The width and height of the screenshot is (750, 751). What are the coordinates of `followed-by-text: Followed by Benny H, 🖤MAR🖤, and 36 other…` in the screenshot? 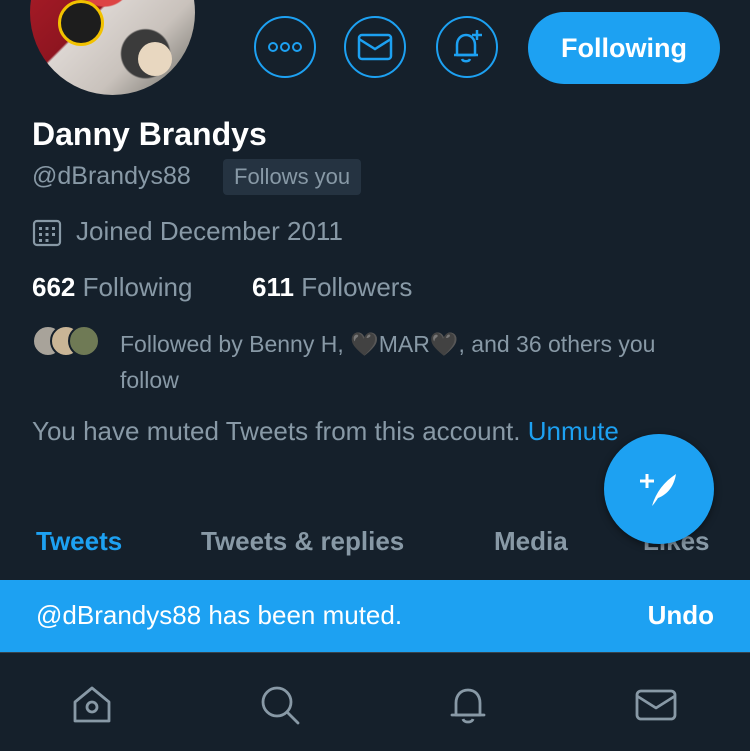 It's located at (420, 362).